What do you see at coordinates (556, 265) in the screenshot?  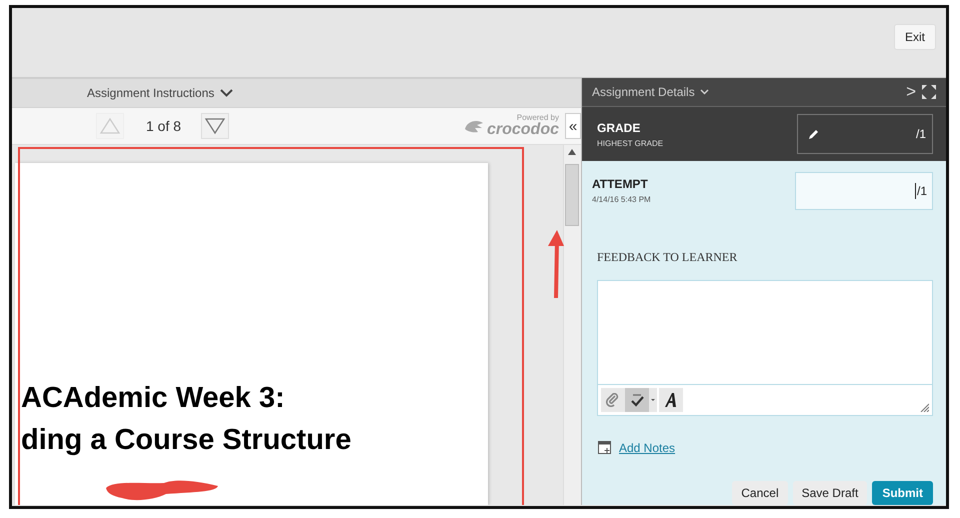 I see `annotation-arrow` at bounding box center [556, 265].